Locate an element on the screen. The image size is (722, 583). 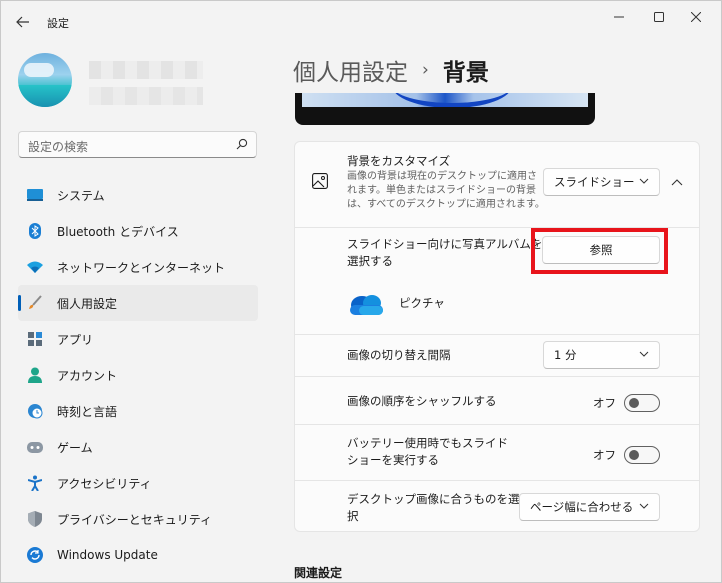
battery-slideshow-row: バッテリー使用時でもスライド ショーを実行する オフ is located at coordinates (497, 452).